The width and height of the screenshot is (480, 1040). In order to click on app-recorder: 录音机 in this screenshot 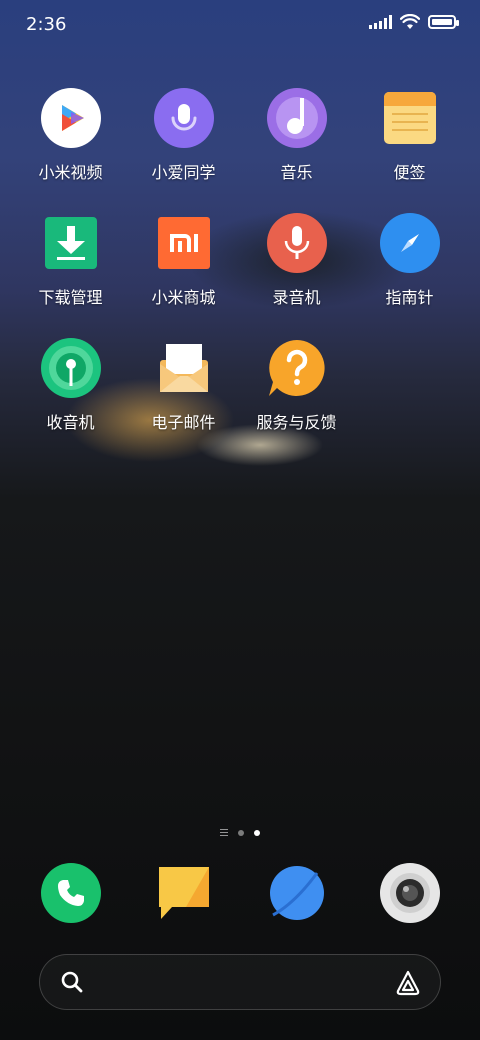, I will do `click(296, 260)`.